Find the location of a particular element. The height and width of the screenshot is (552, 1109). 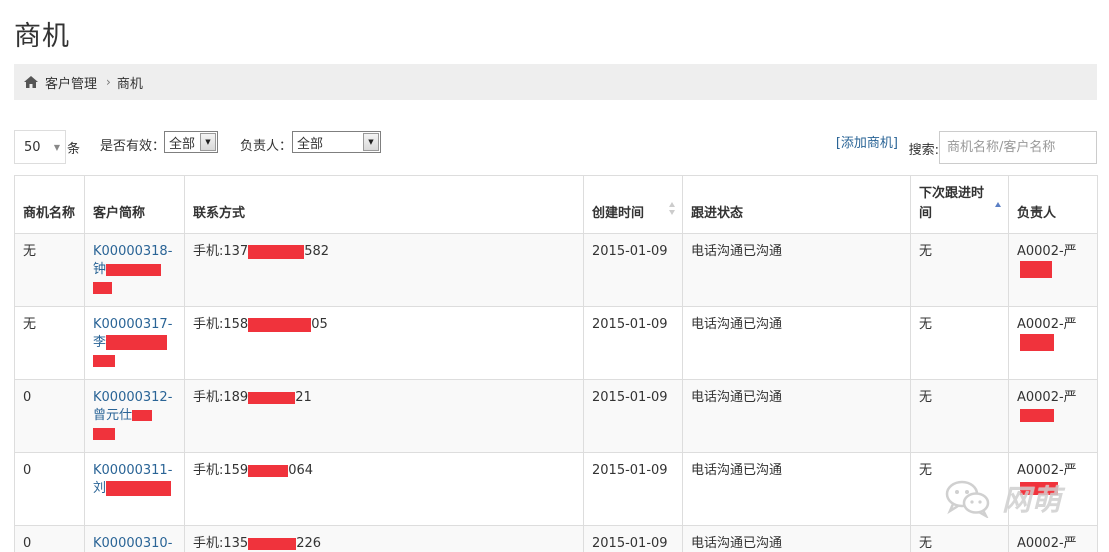

phone-suffix: 05 is located at coordinates (319, 324).